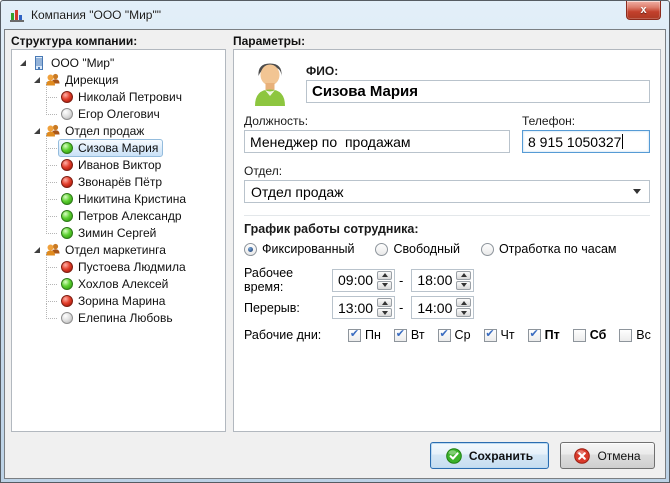 Image resolution: width=670 pixels, height=483 pixels. I want to click on cancel-button: Отмена, so click(607, 455).